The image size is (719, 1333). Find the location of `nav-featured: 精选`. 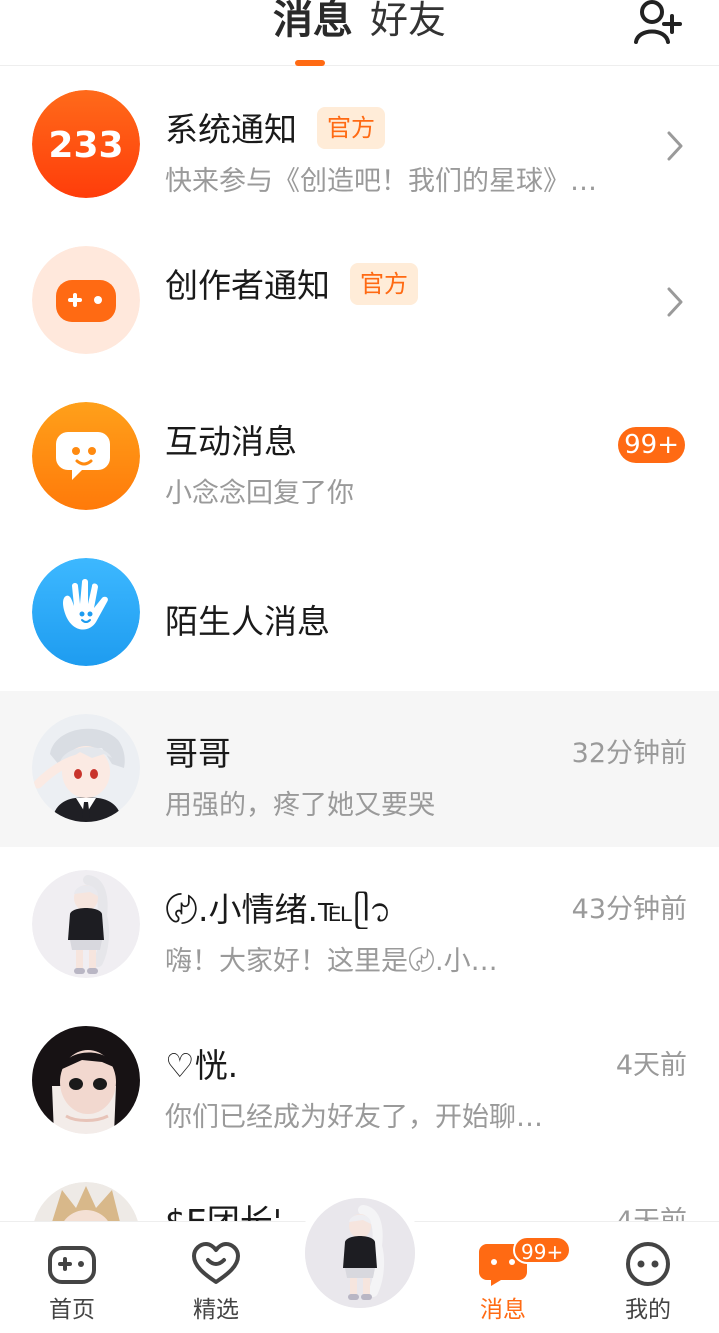

nav-featured: 精选 is located at coordinates (216, 1277).